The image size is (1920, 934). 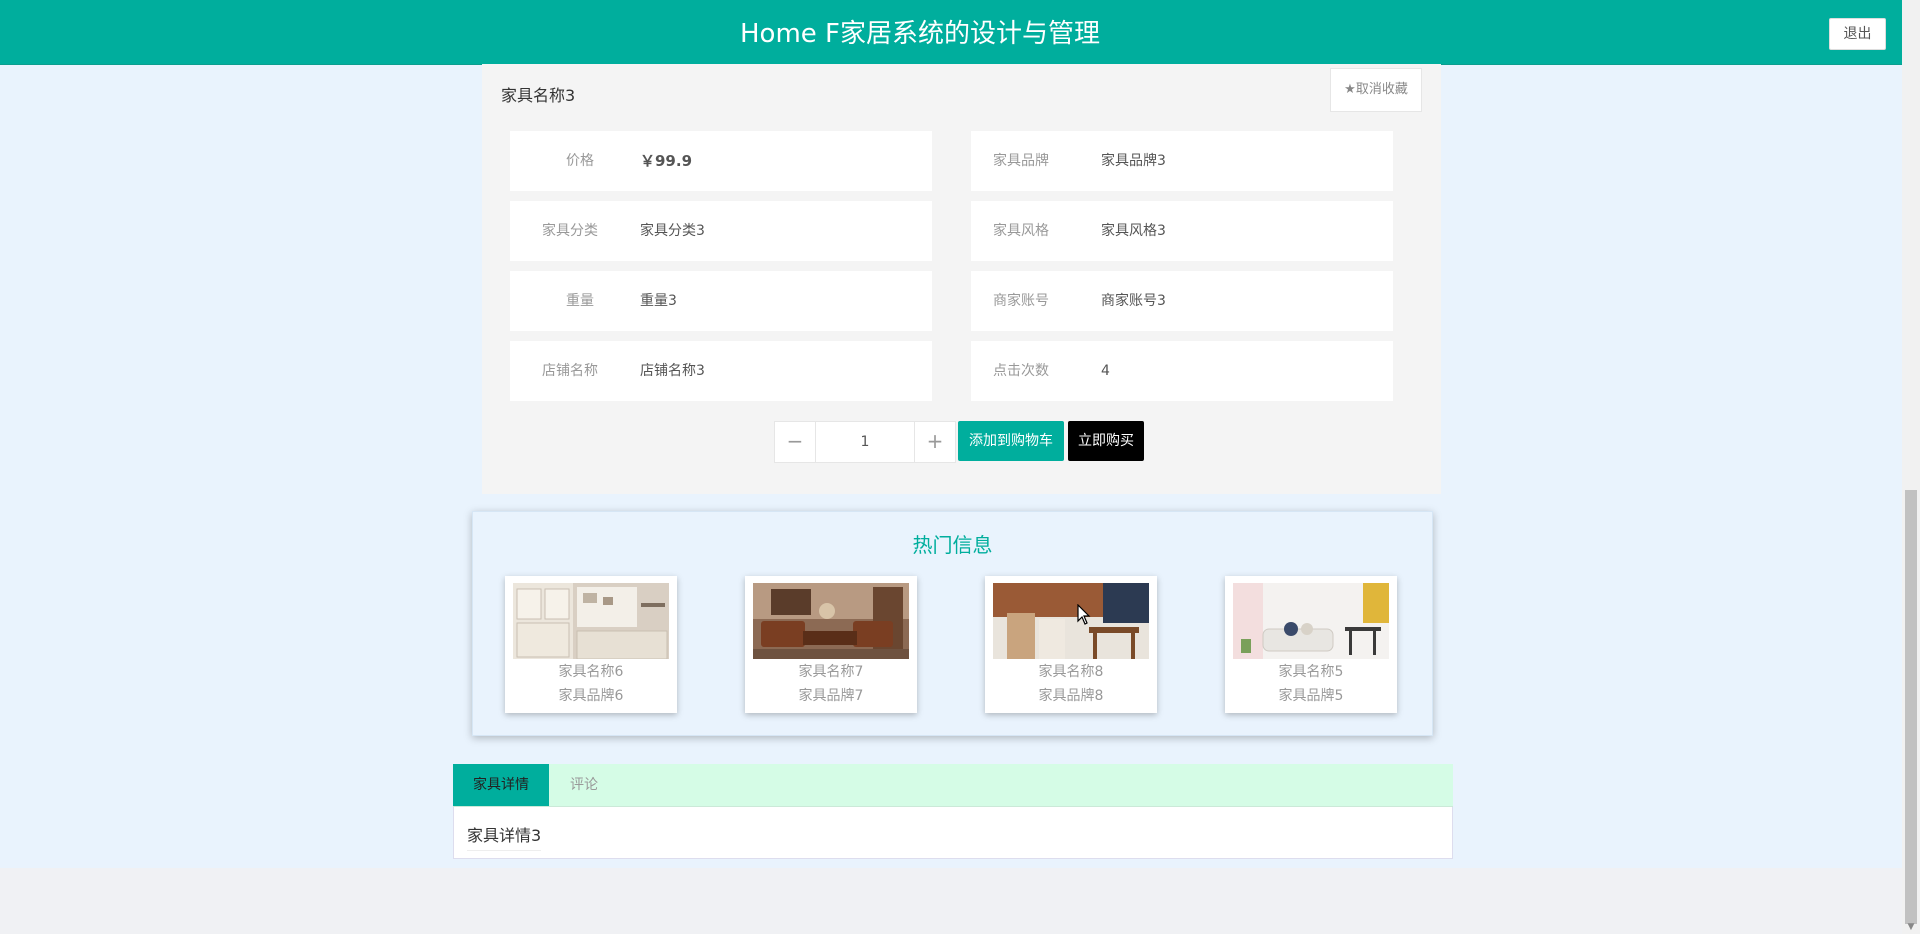 I want to click on hot-item-brand: 家具品牌7, so click(x=831, y=696).